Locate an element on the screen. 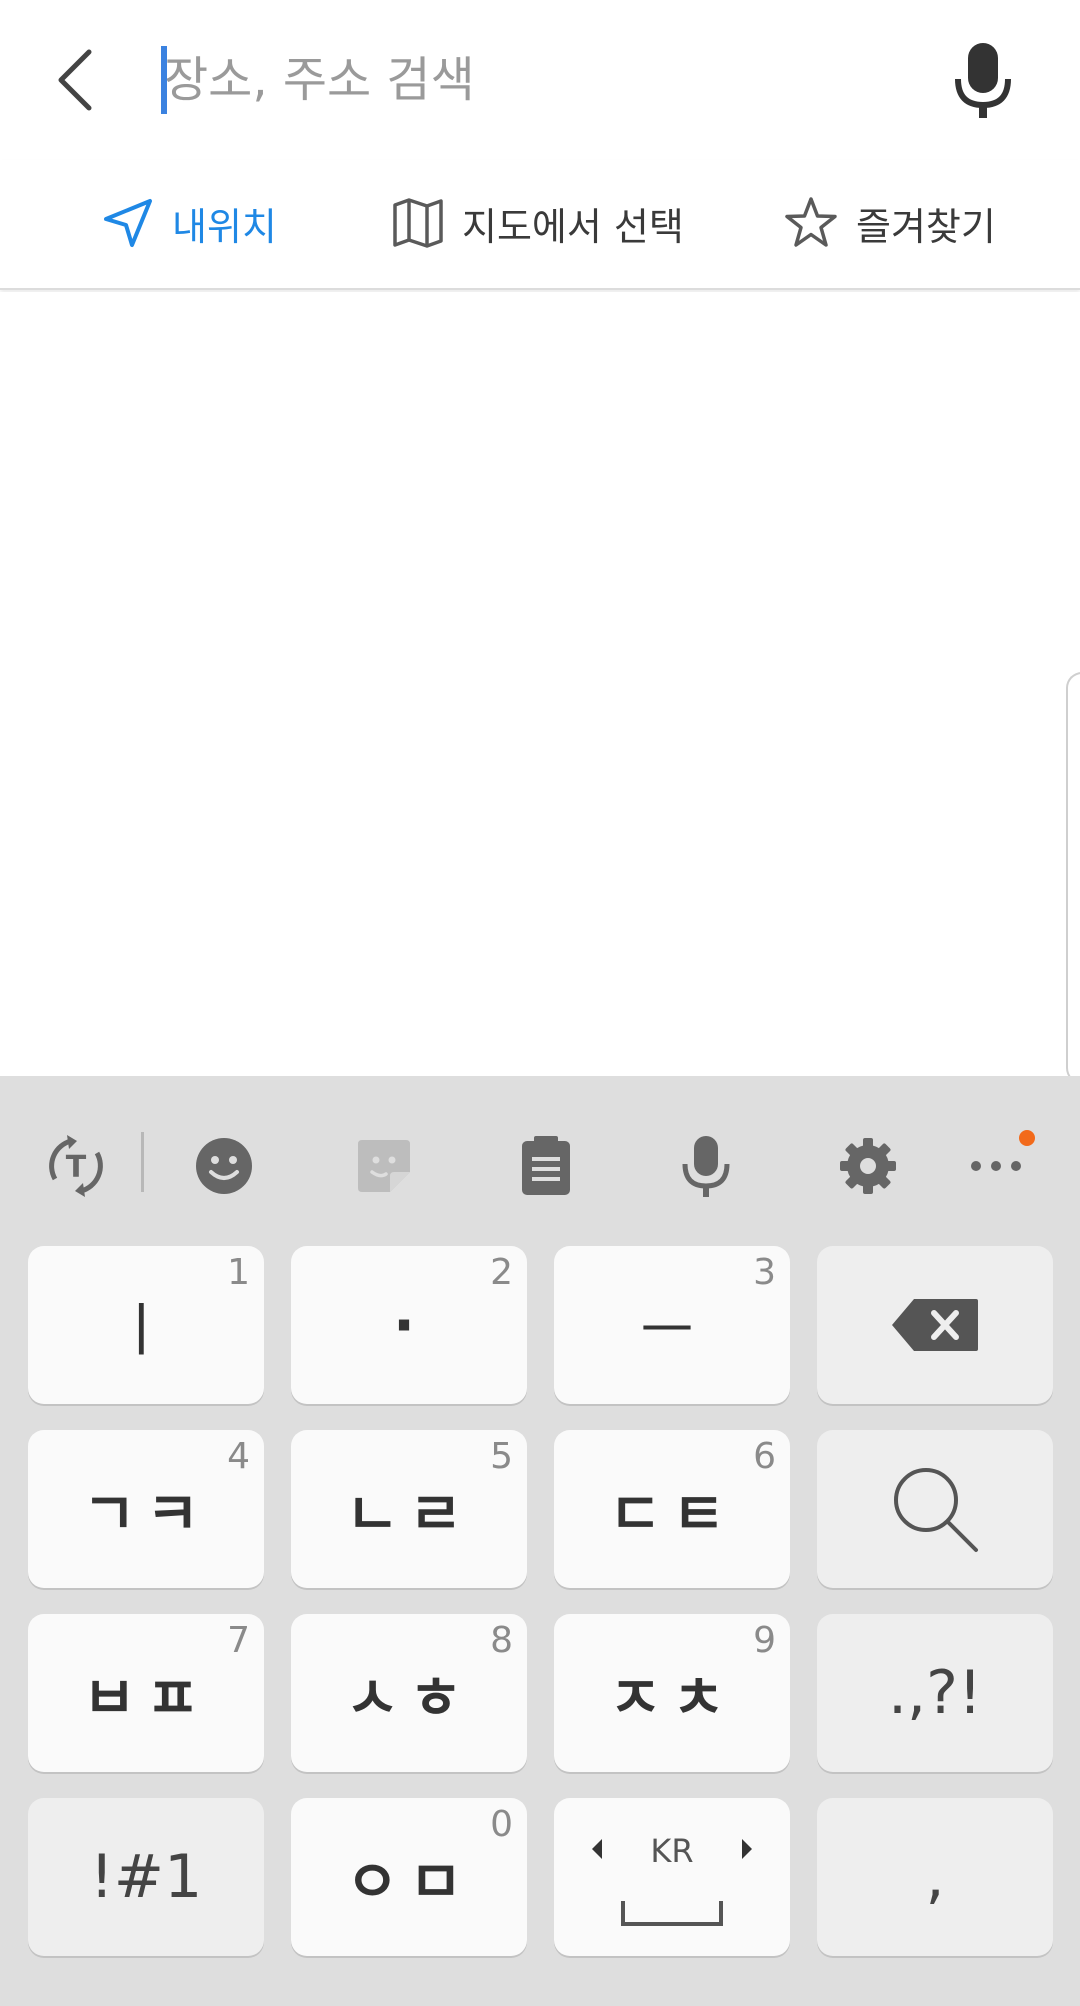 This screenshot has height=2006, width=1080. key-label: !#1 is located at coordinates (146, 1877).